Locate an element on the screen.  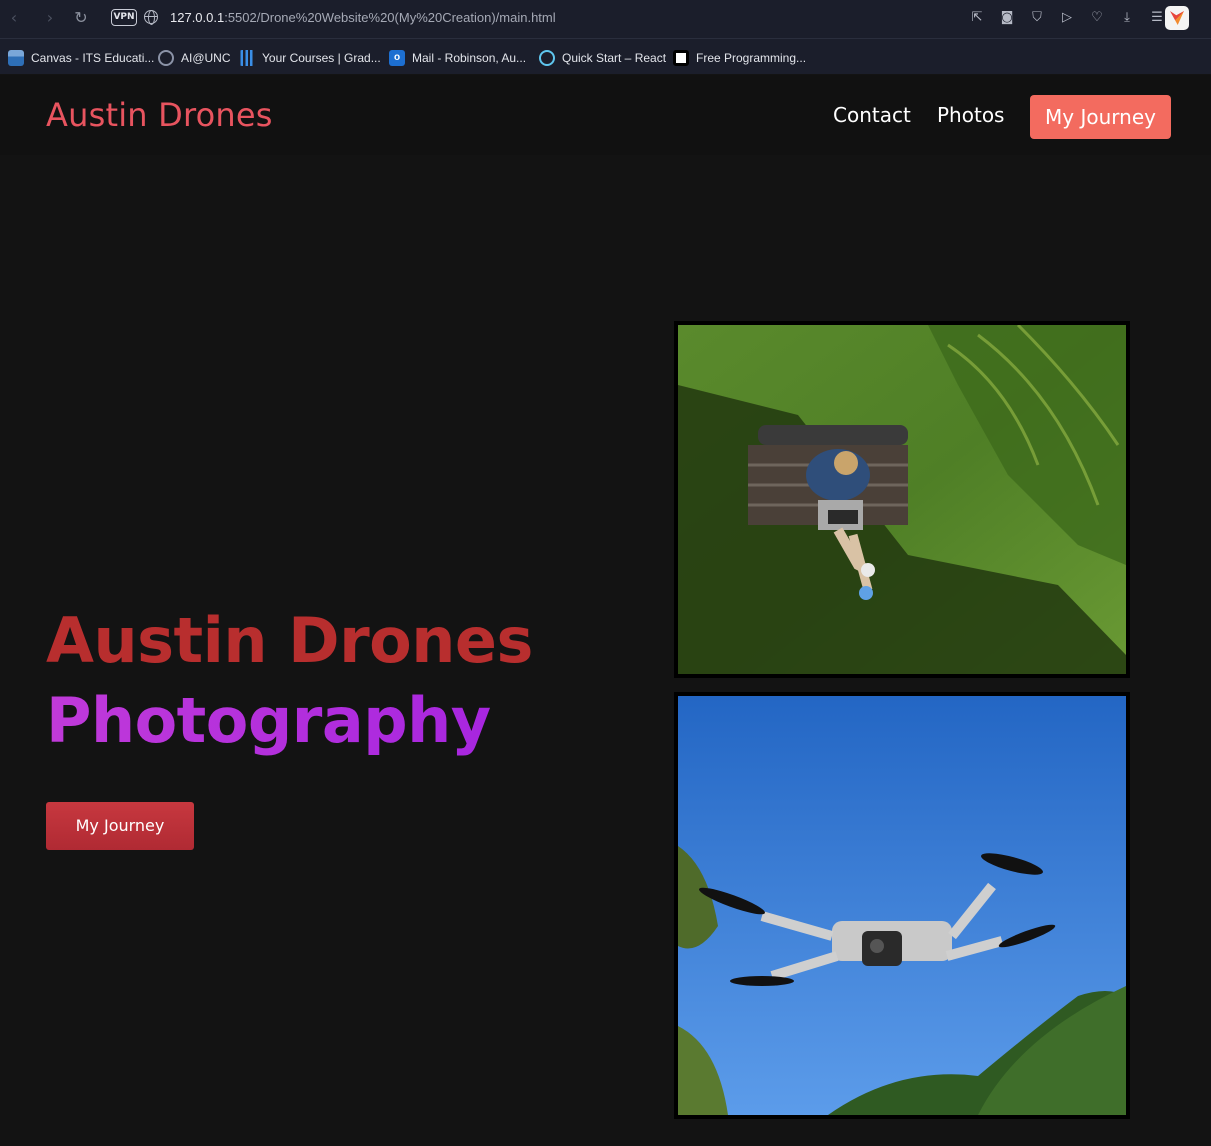
toolbar-icons: ⇱ ◙ ⛉ ▷ ♡ ⤓ ☰ is located at coordinates (1067, 18).